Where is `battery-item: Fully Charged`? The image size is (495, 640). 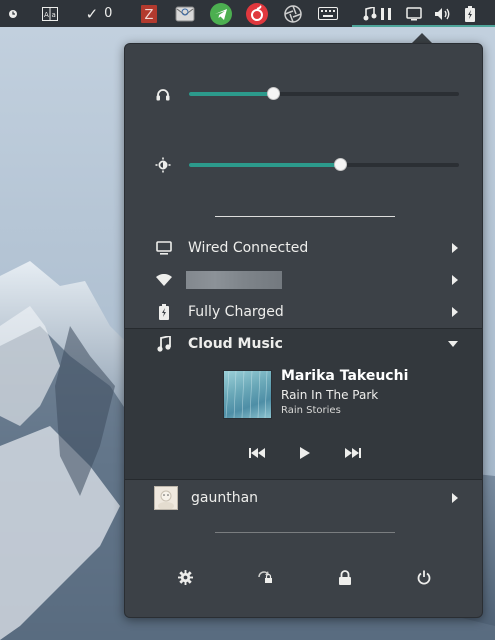
battery-item: Fully Charged is located at coordinates (304, 312).